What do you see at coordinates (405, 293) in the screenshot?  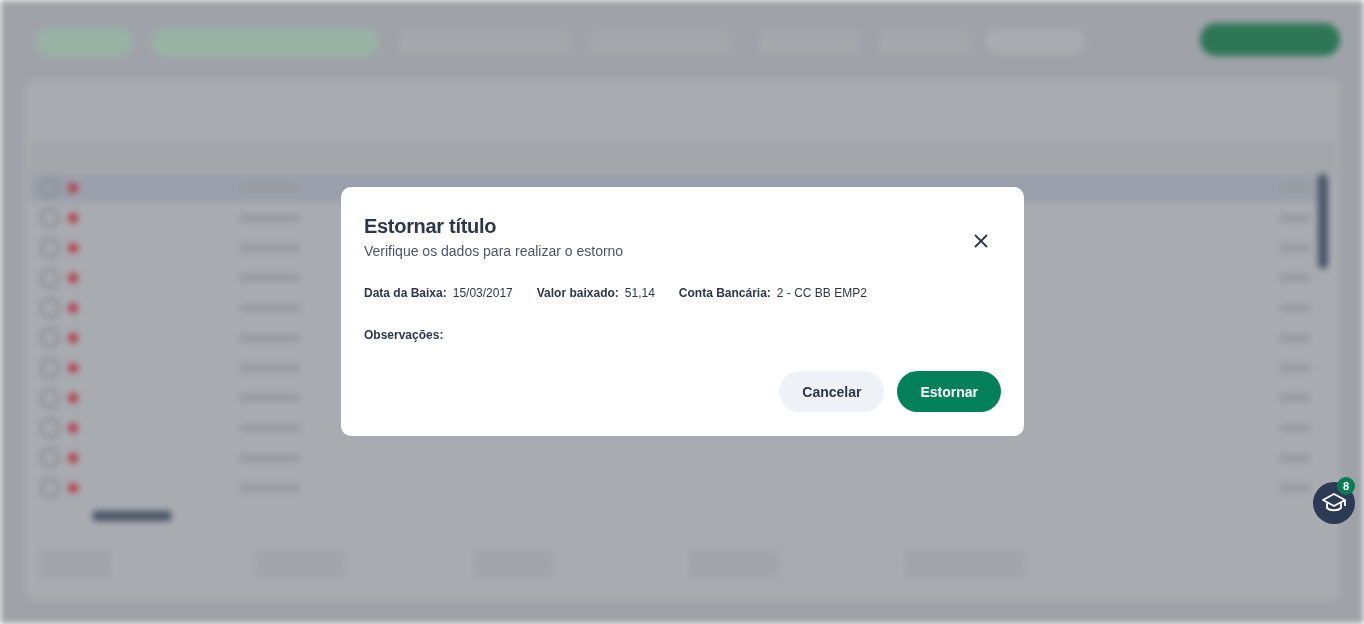 I see `field-label: Data da Baixa:` at bounding box center [405, 293].